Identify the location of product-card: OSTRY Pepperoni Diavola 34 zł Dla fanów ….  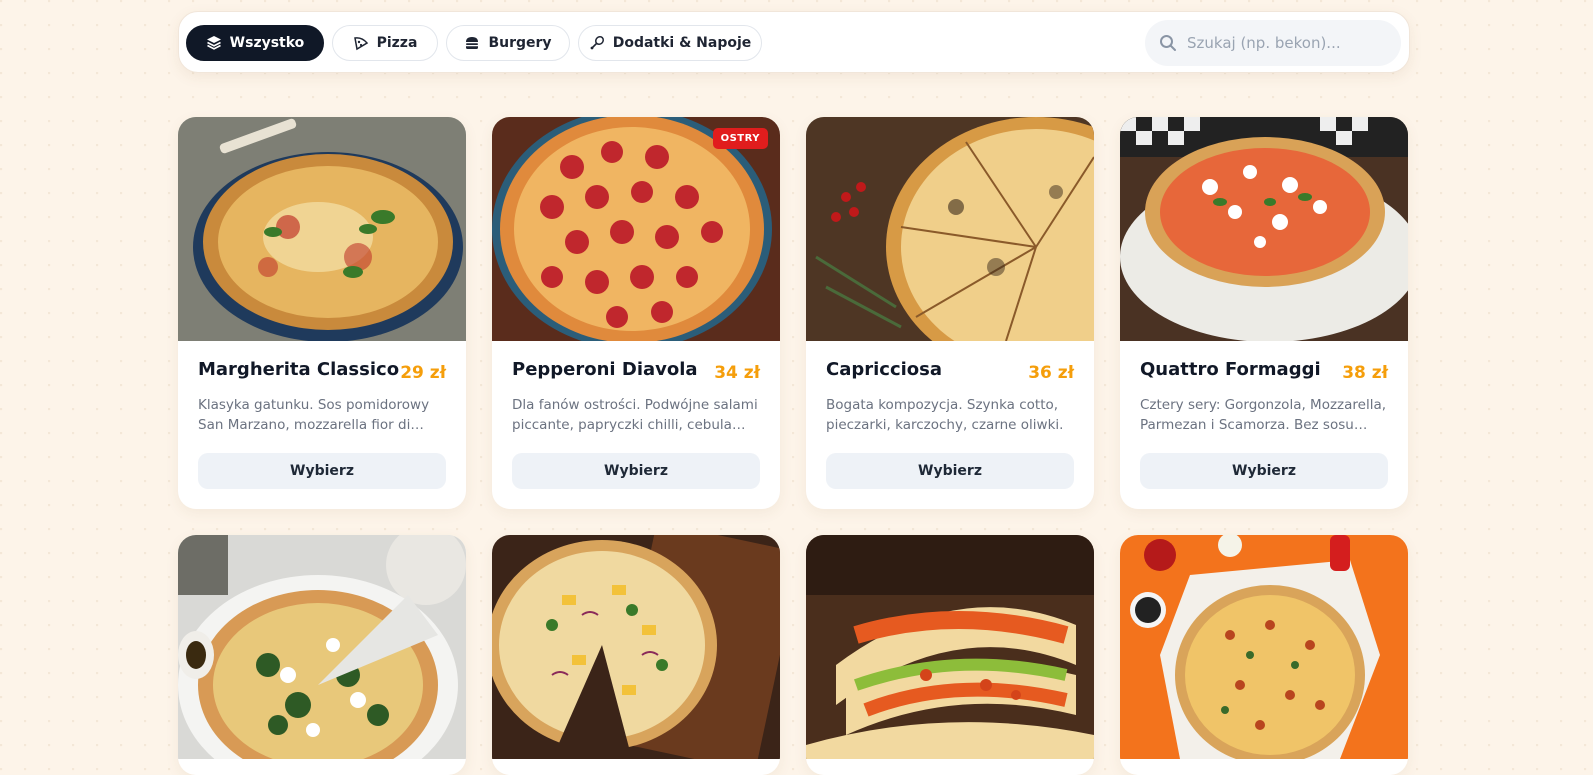
(636, 313).